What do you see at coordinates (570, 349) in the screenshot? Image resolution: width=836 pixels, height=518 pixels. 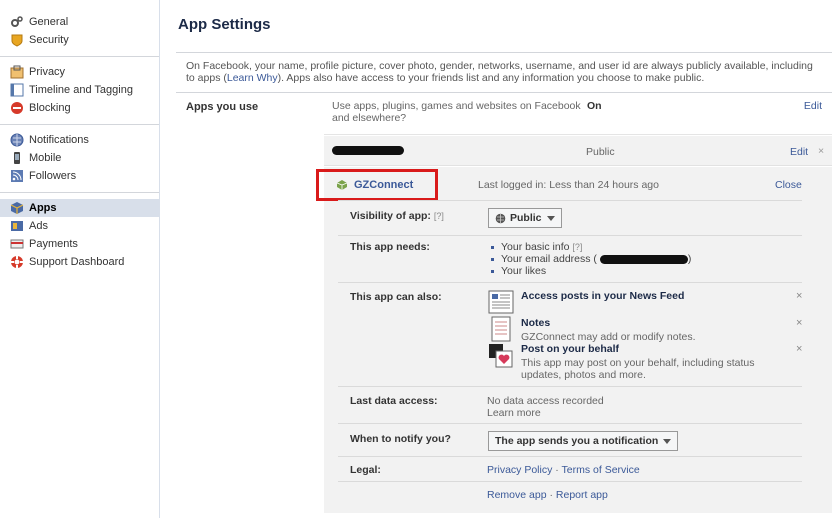 I see `permission-title: Post on your behalf` at bounding box center [570, 349].